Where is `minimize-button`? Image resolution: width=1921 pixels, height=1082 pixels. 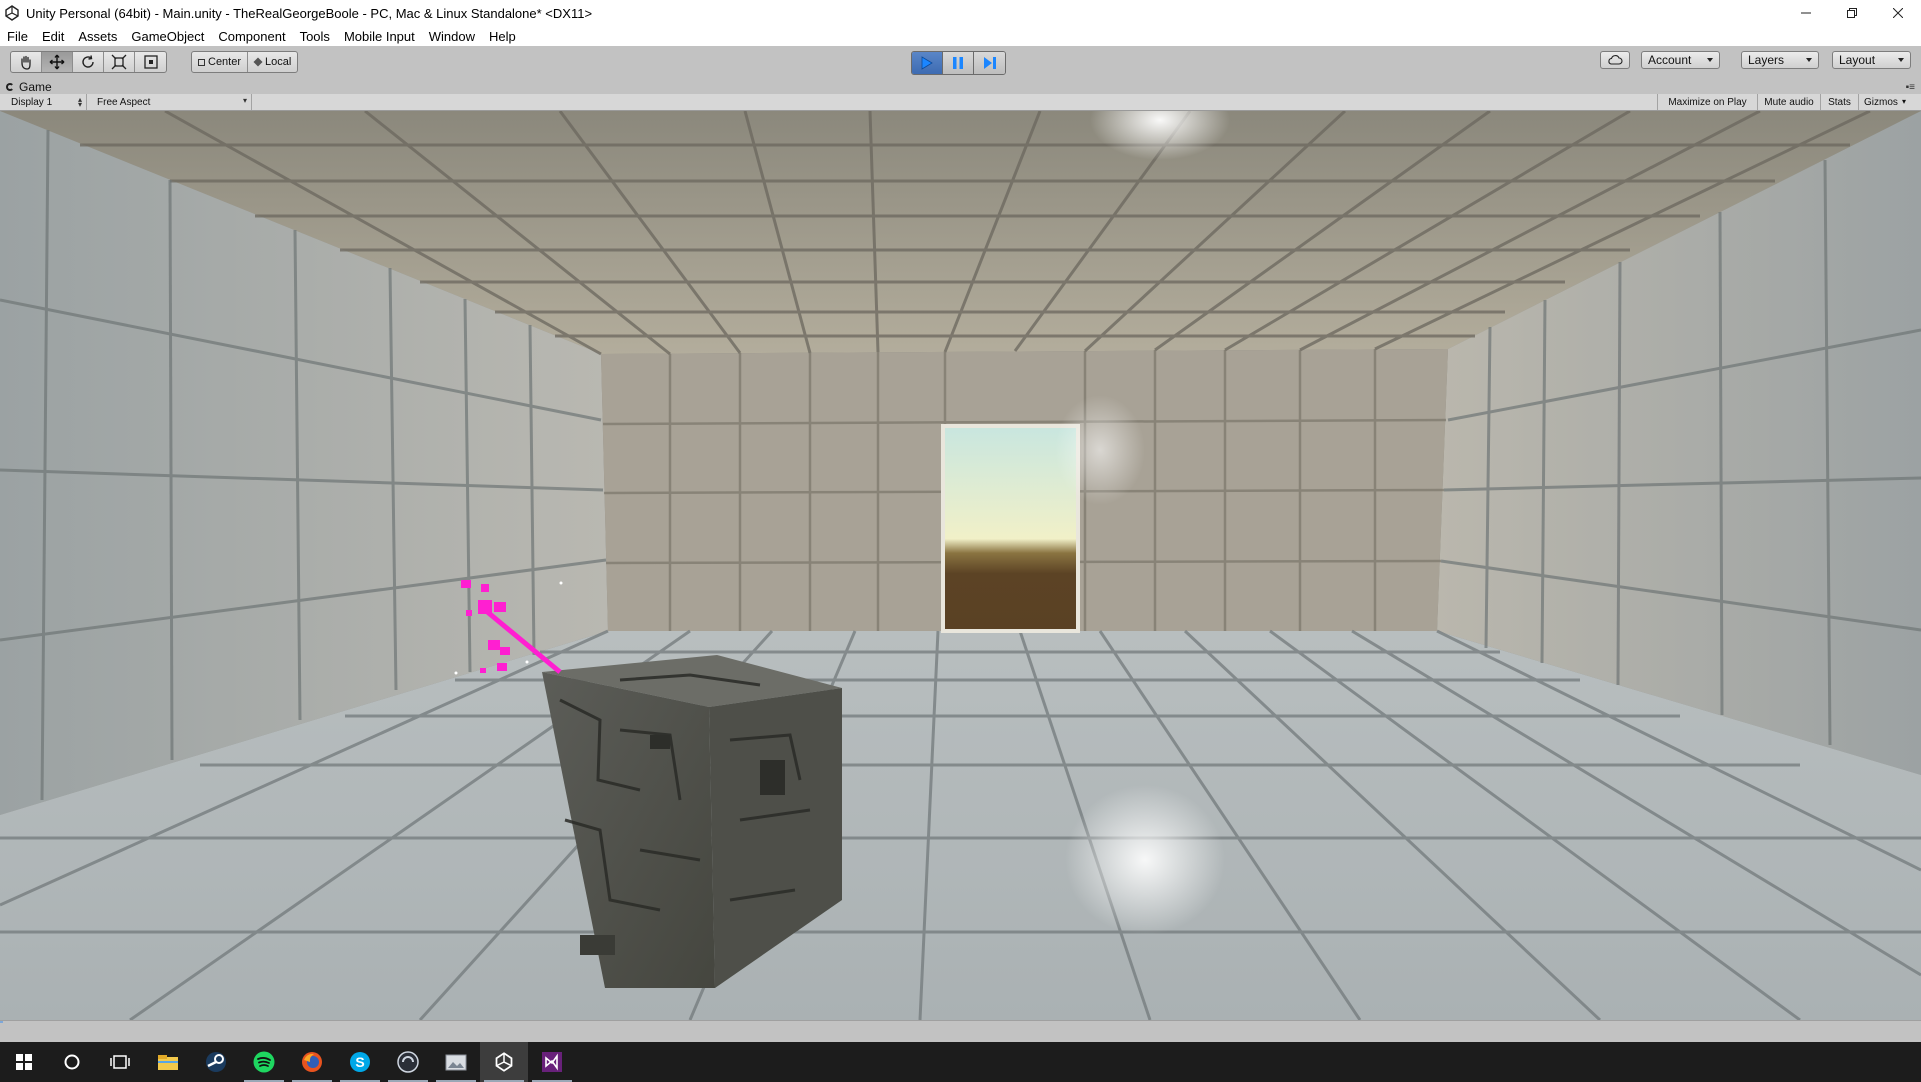
minimize-button is located at coordinates (1806, 13).